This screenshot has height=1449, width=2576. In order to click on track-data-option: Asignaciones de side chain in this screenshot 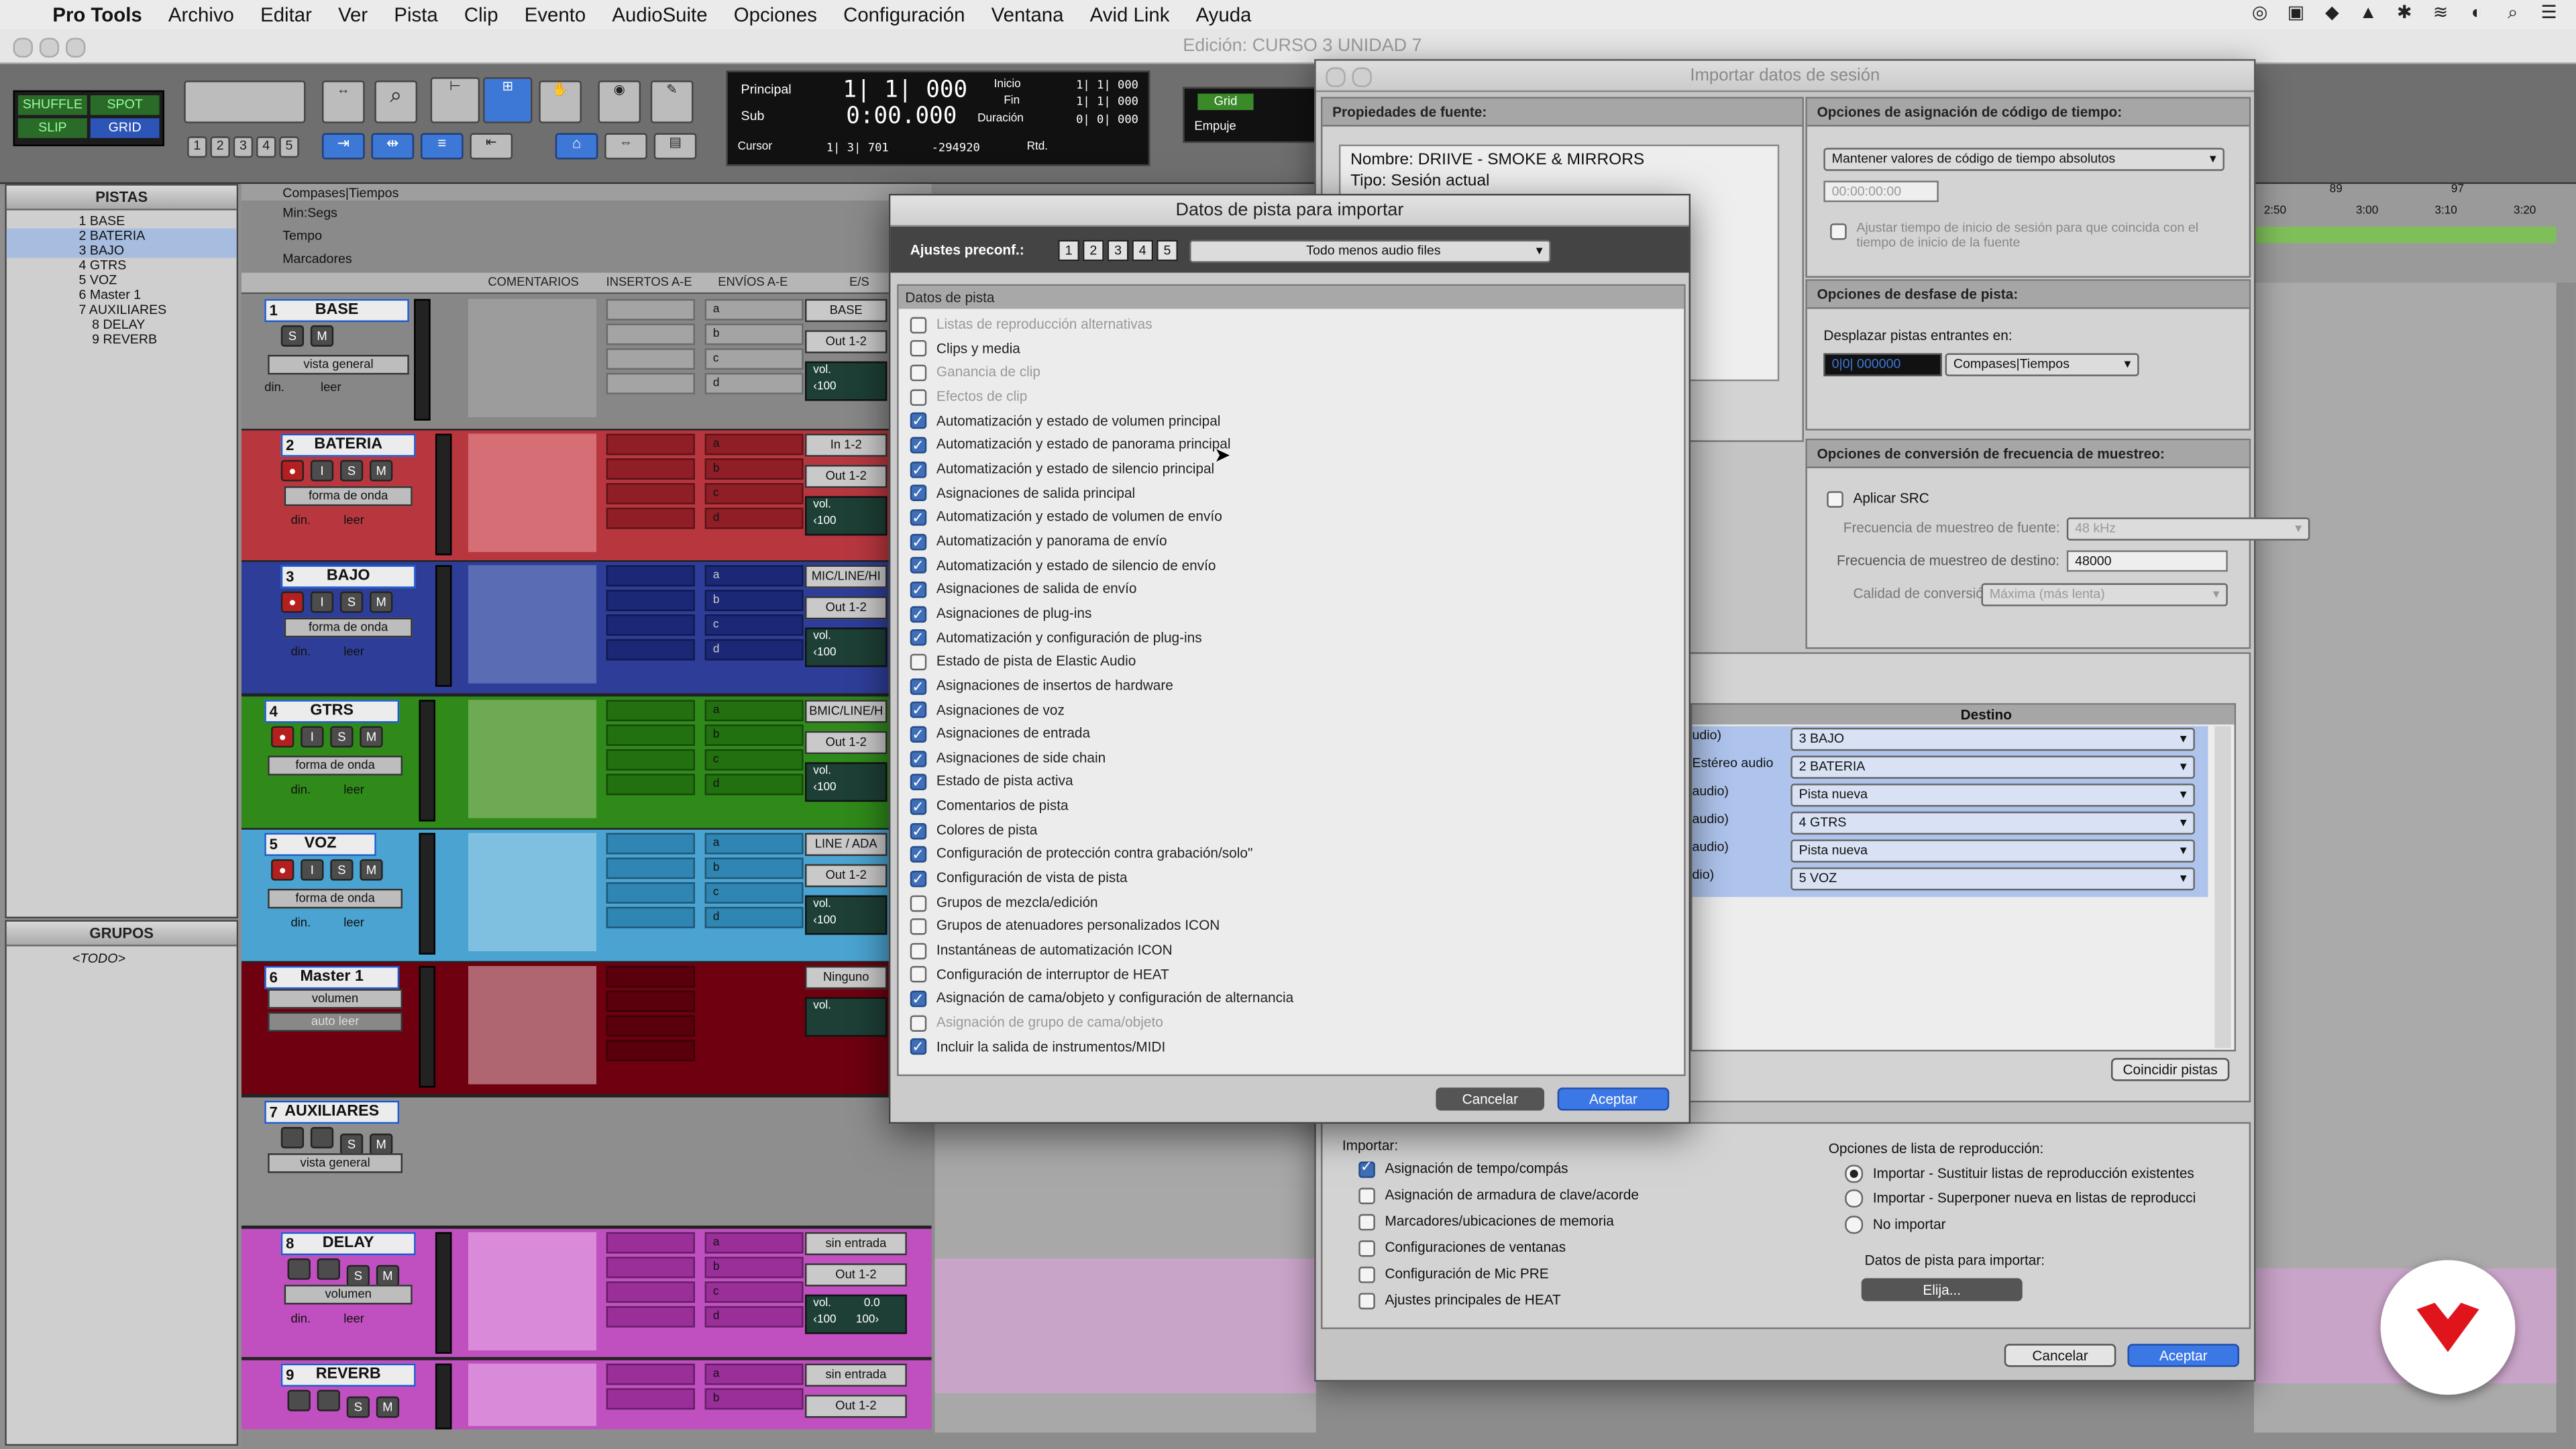, I will do `click(1291, 758)`.